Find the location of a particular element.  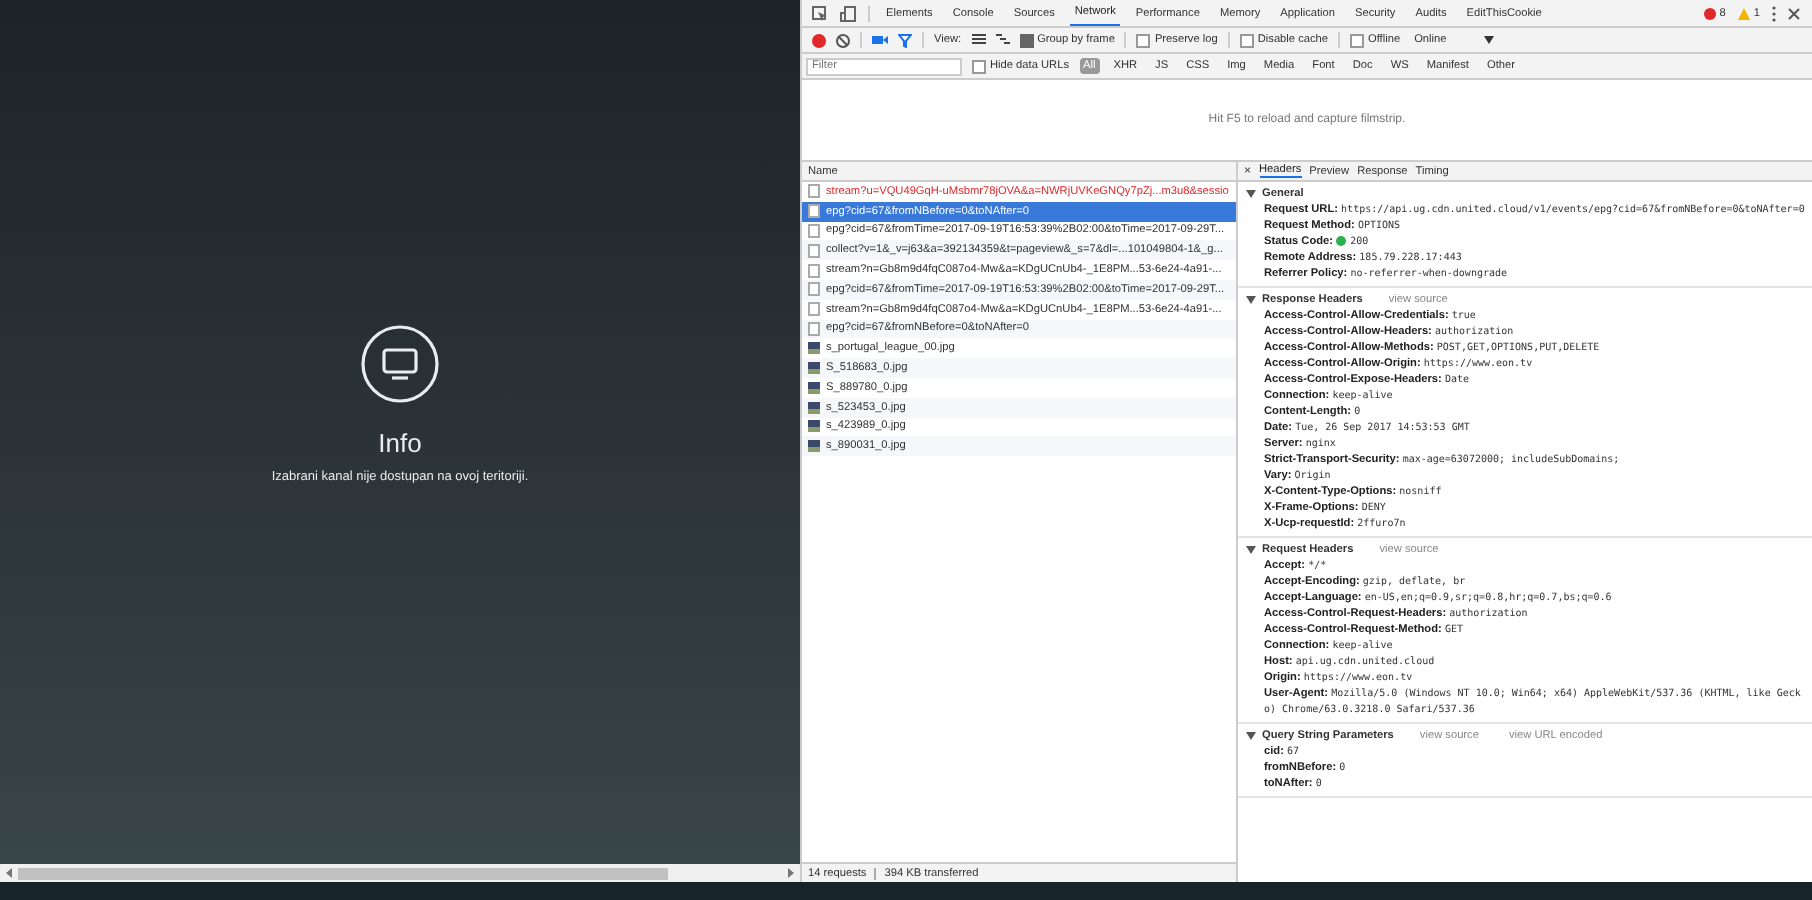

record-icon is located at coordinates (819, 40).